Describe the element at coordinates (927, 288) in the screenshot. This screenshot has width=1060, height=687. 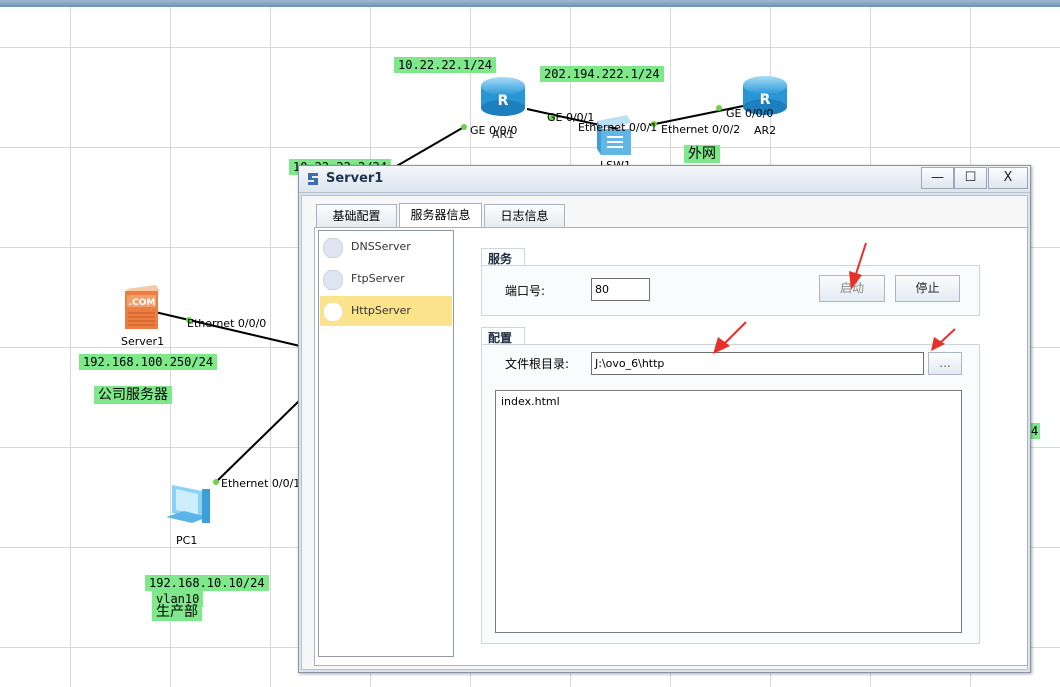
I see `stop-button: 停止` at that location.